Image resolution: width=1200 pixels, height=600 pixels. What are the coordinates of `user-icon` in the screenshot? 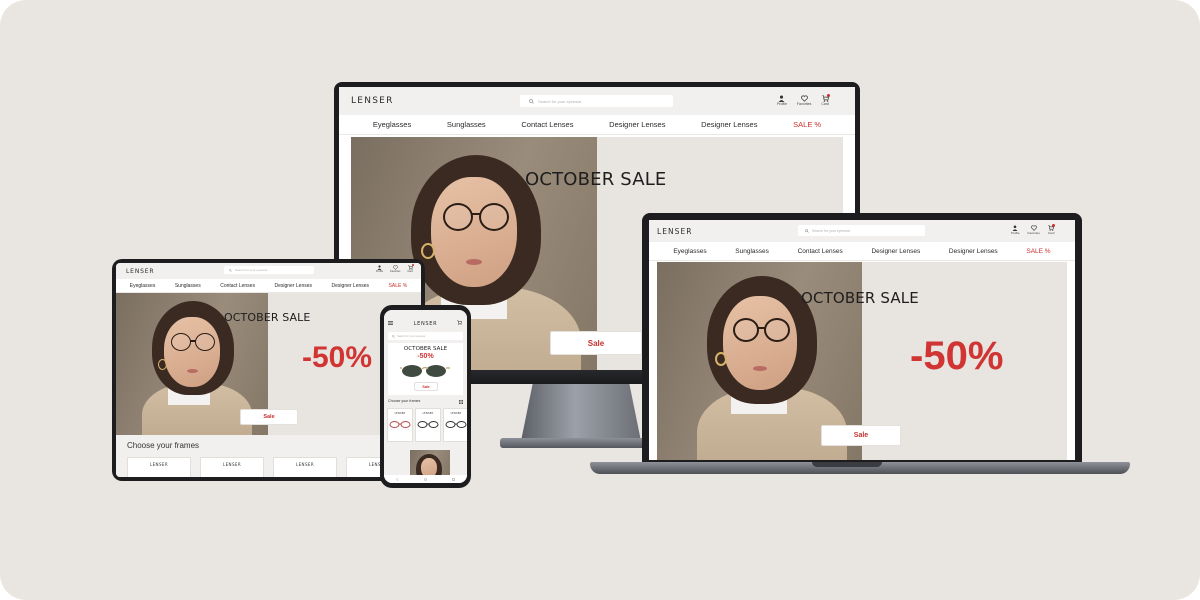 It's located at (782, 98).